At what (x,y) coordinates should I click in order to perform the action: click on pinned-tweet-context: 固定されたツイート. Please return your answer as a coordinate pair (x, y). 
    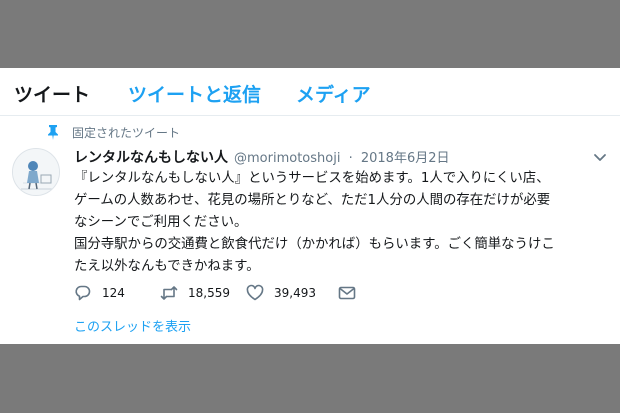
    Looking at the image, I should click on (113, 132).